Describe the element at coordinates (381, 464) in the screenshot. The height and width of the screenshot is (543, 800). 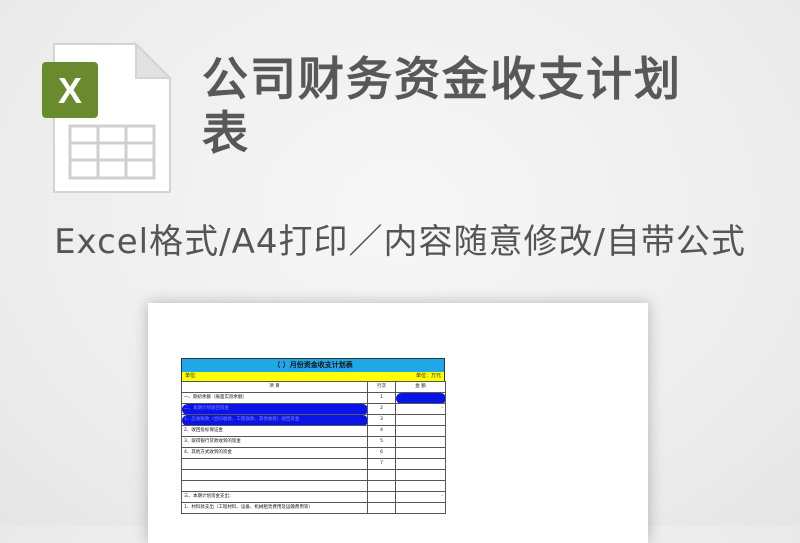
I see `row-seq: 7` at that location.